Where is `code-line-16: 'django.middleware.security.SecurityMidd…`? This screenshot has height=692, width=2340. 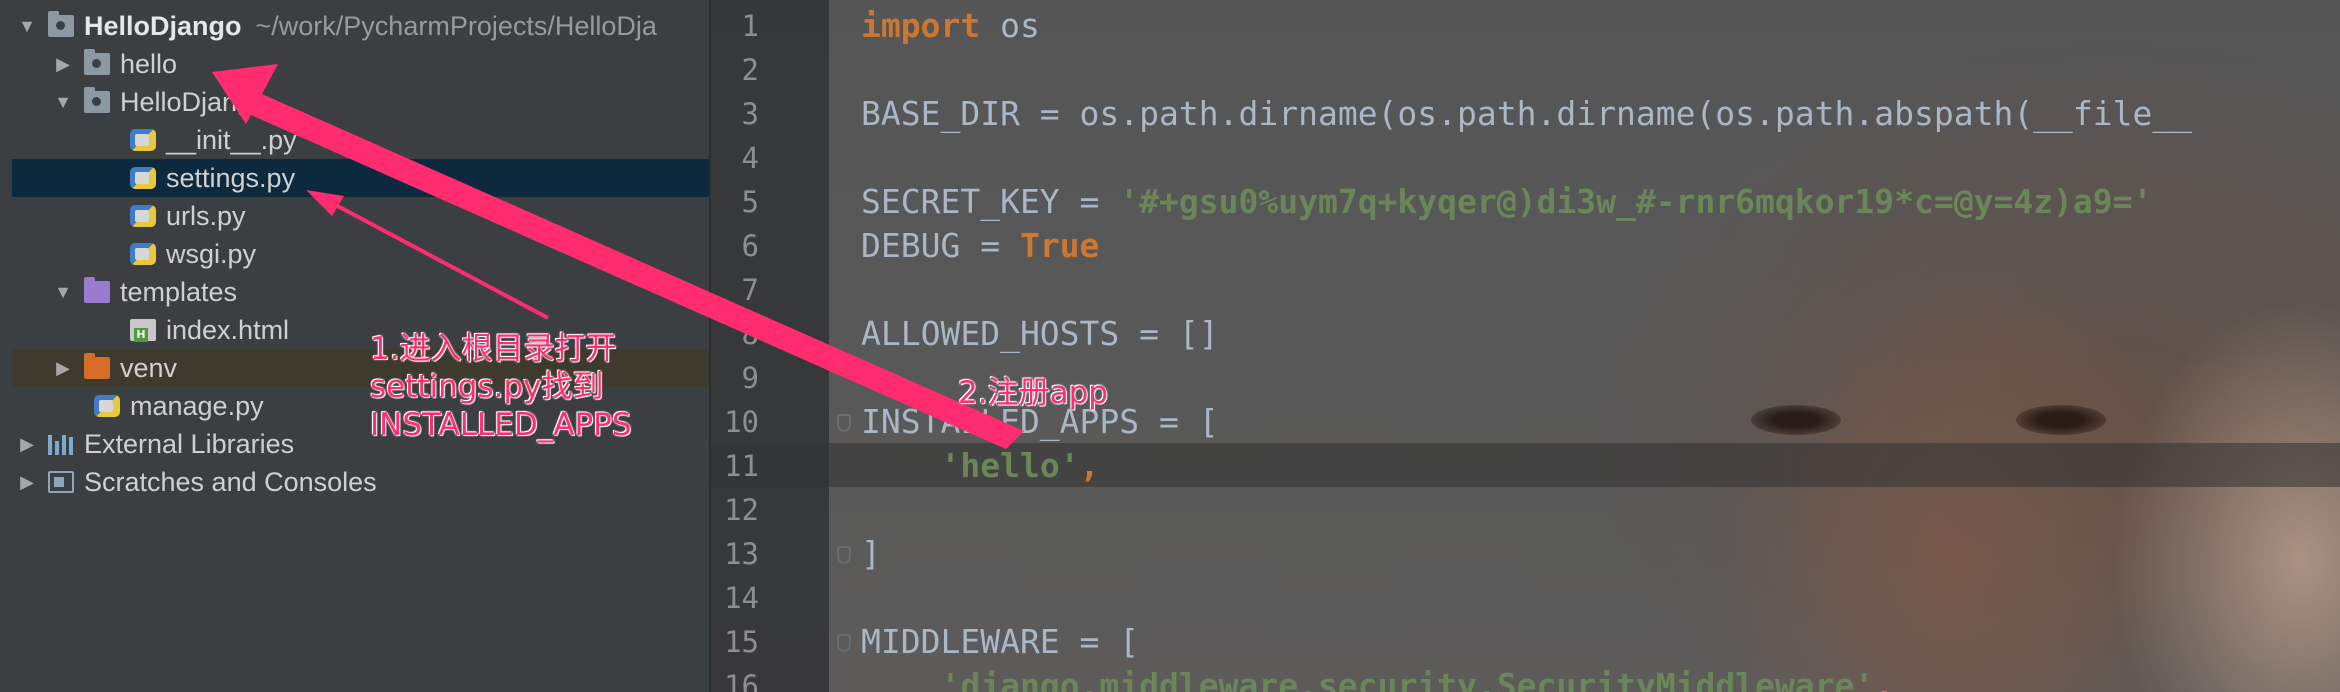
code-line-16: 'django.middleware.security.SecurityMidd… is located at coordinates (1377, 678).